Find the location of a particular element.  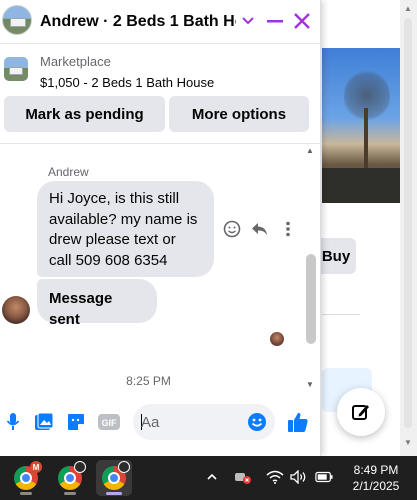

divider is located at coordinates (341, 314).